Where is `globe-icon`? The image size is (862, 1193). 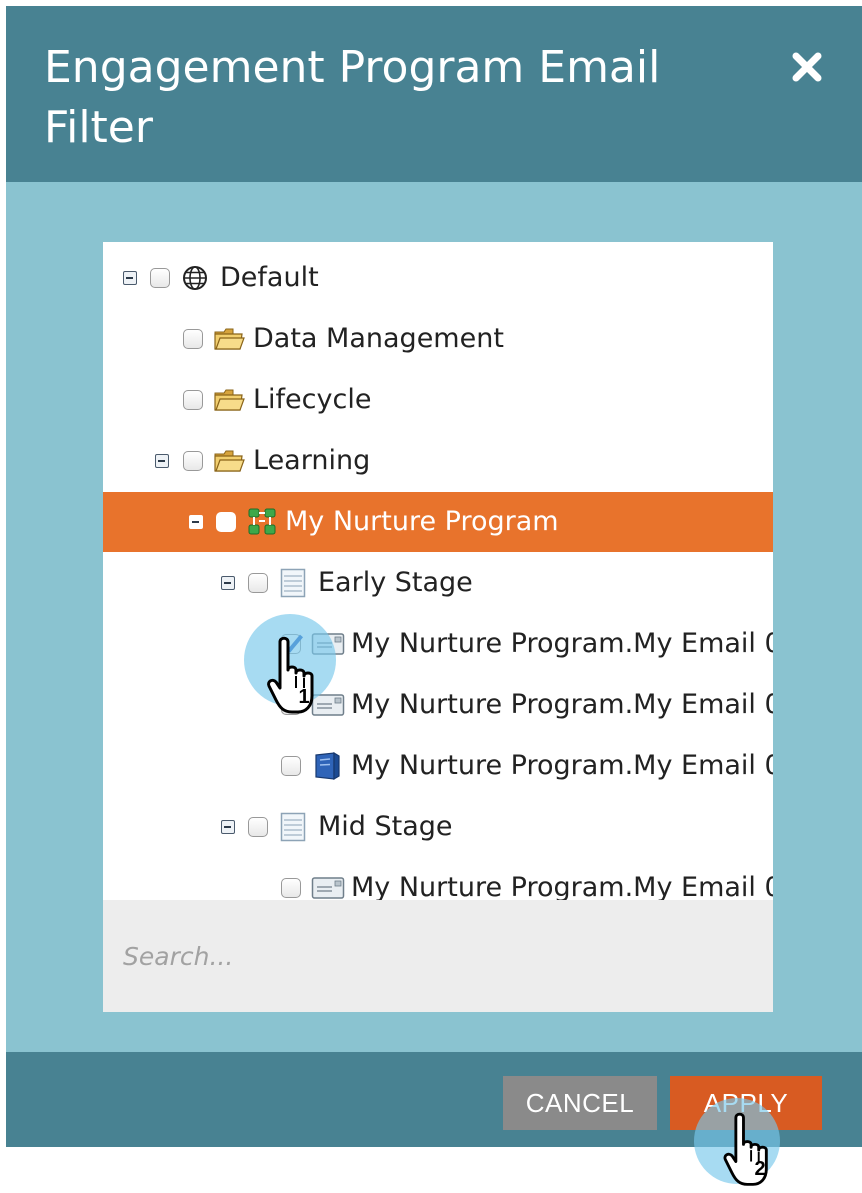
globe-icon is located at coordinates (195, 278).